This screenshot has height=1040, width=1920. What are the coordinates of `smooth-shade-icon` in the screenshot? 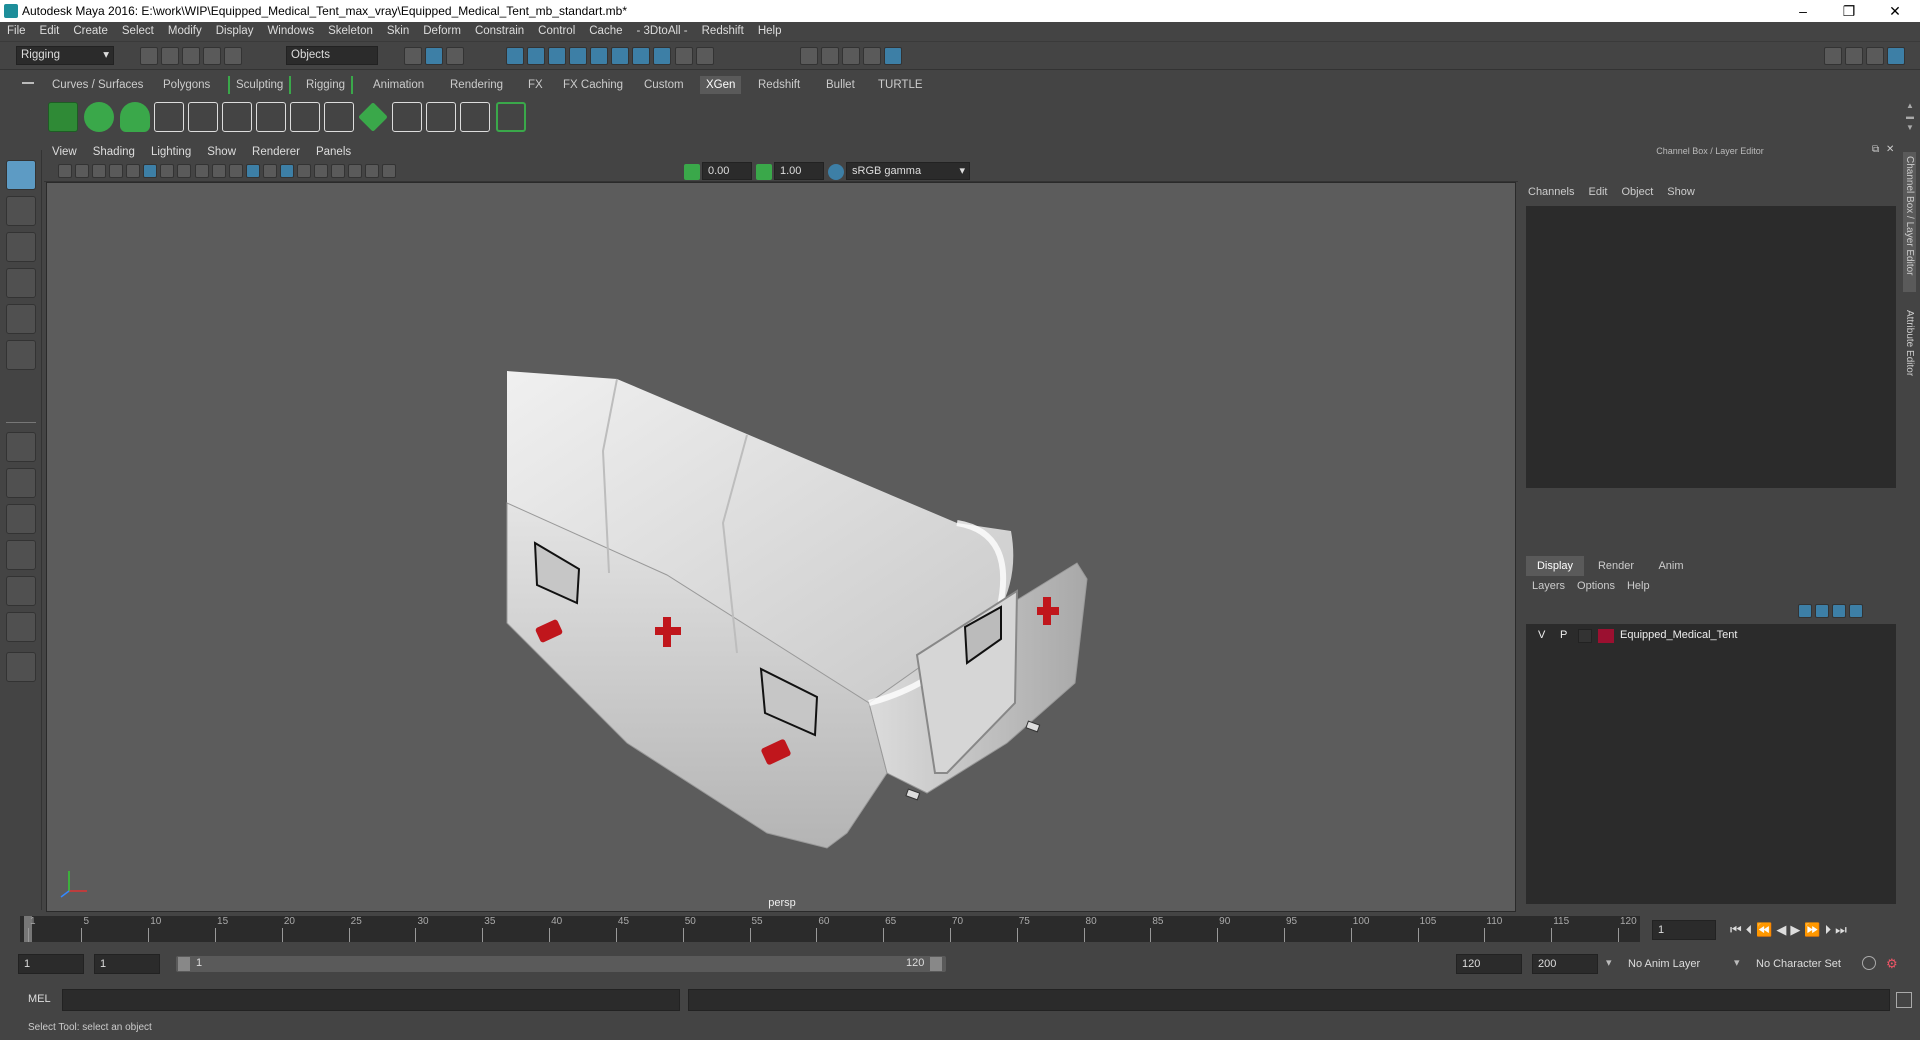 It's located at (252, 171).